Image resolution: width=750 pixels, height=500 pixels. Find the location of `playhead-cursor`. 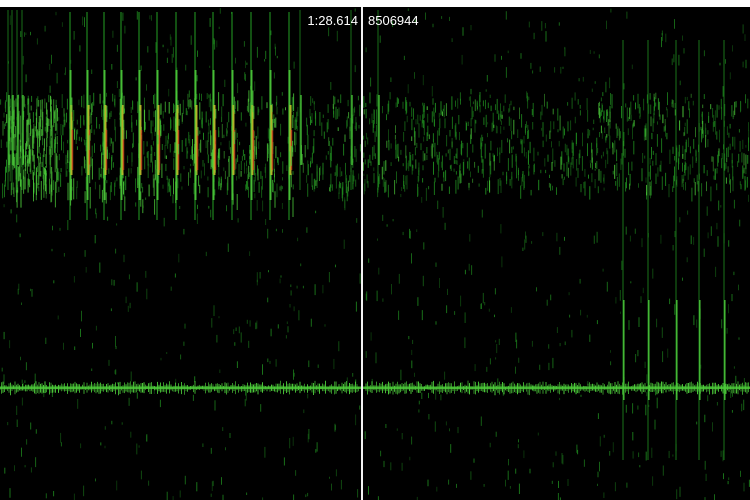

playhead-cursor is located at coordinates (362, 253).